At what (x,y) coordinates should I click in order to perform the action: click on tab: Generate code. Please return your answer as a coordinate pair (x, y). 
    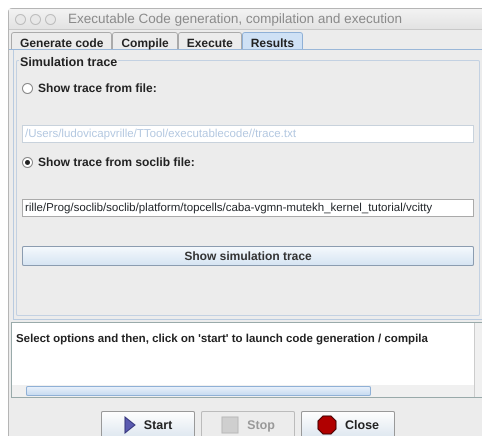
    Looking at the image, I should click on (61, 40).